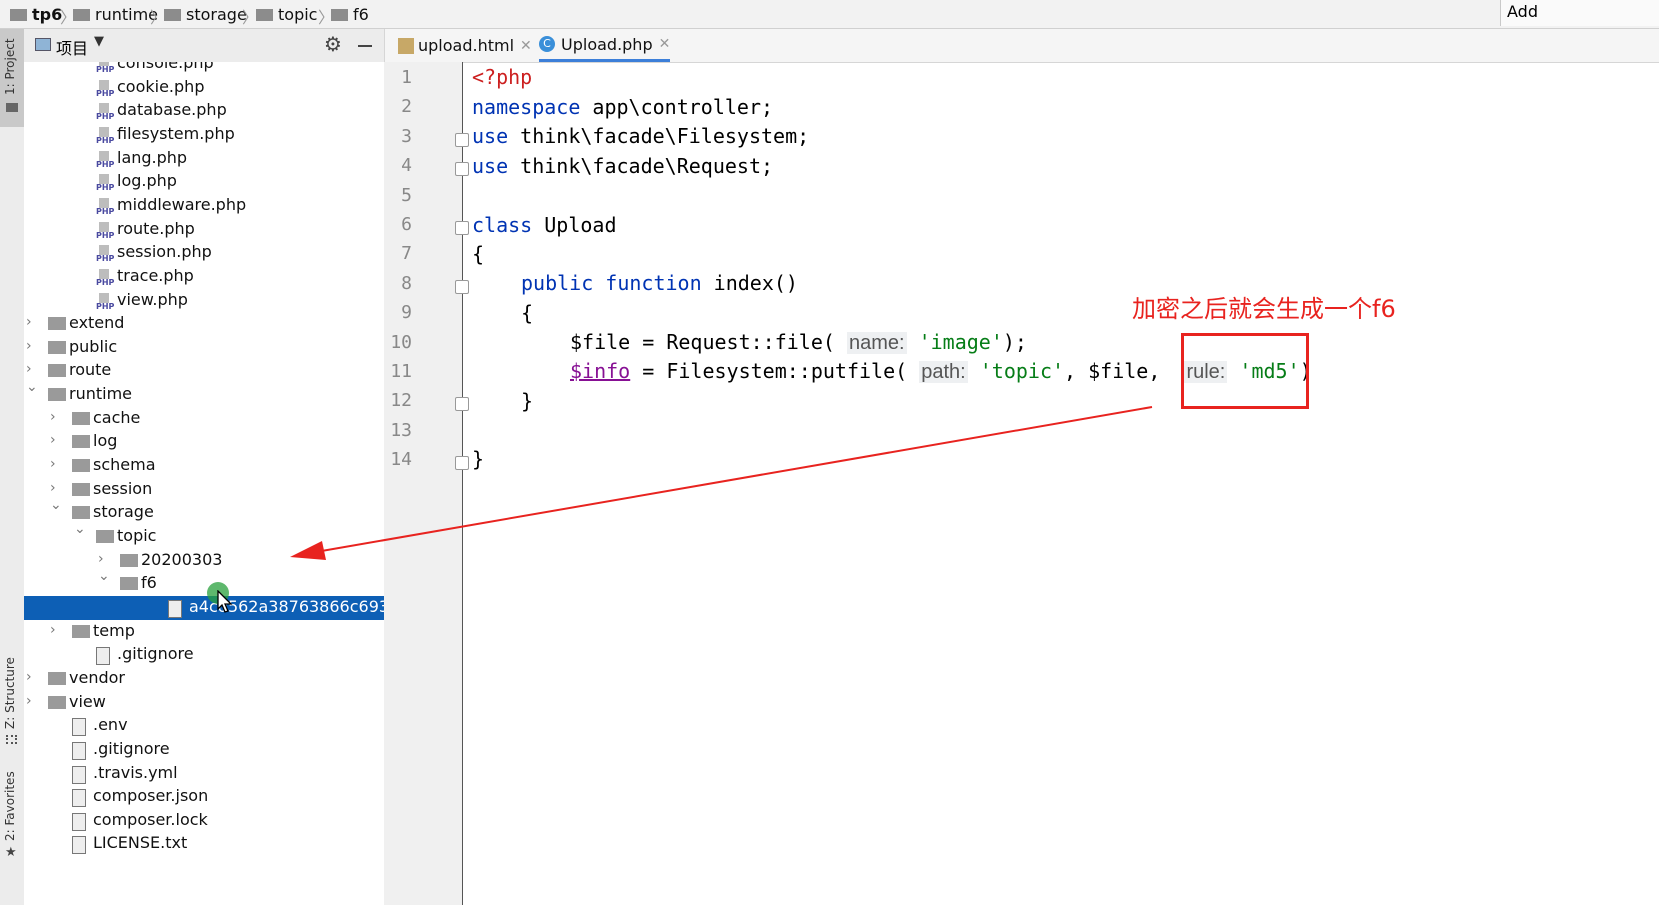 This screenshot has width=1659, height=905. I want to click on code-text: app\controller;, so click(677, 107).